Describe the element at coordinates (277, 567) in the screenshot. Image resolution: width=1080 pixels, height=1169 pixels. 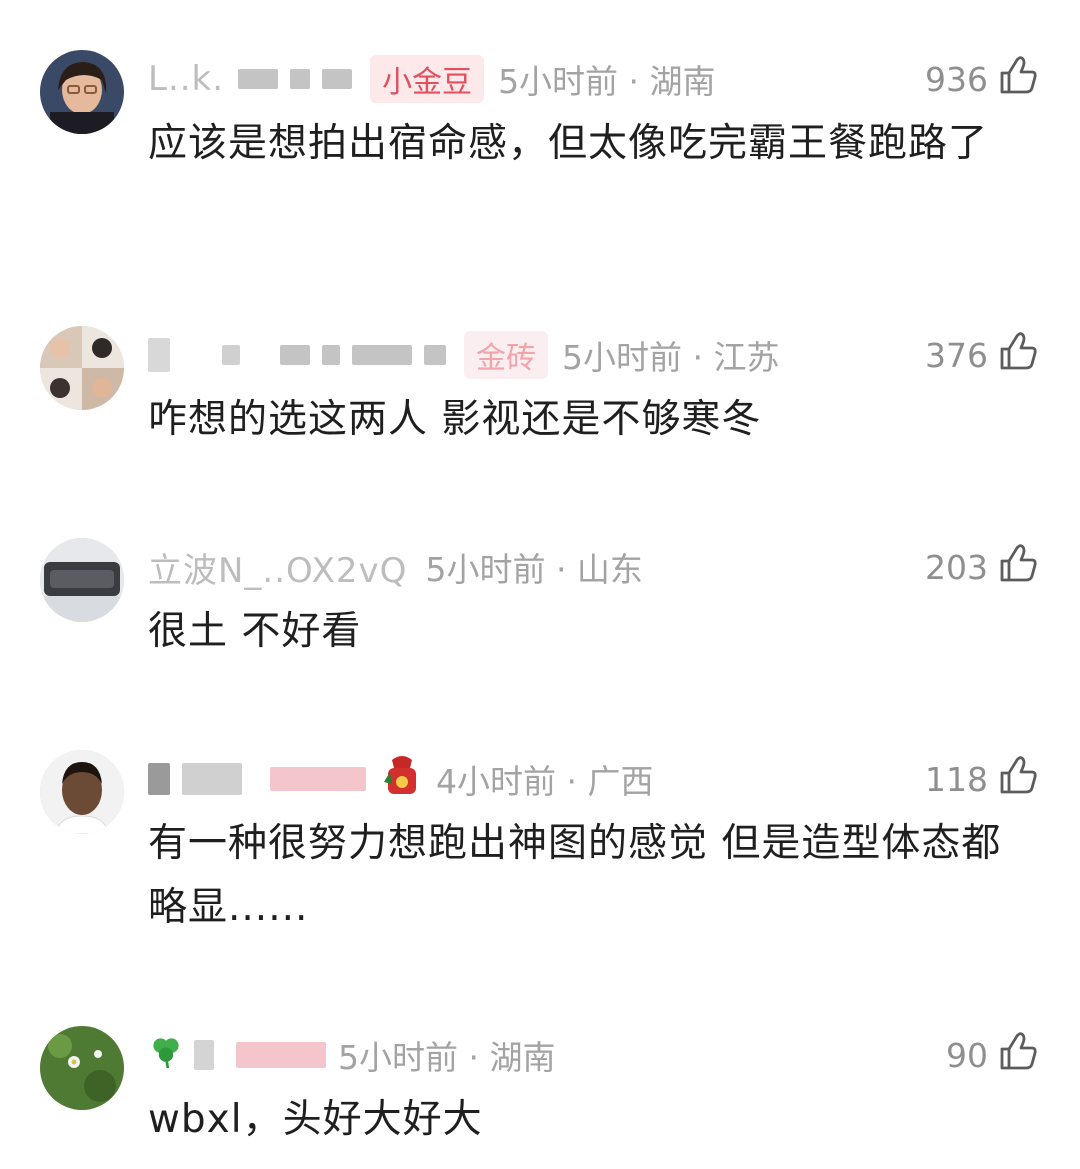
I see `username: 立波N_..OX2vQ` at that location.